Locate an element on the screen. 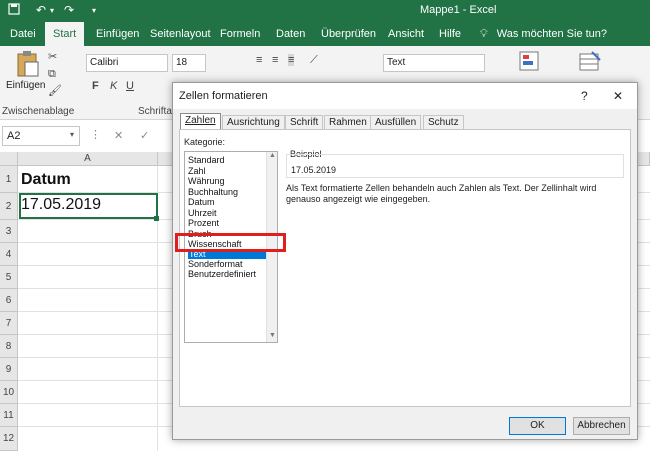 The image size is (650, 451). tab-schrift: Schrift is located at coordinates (304, 122).